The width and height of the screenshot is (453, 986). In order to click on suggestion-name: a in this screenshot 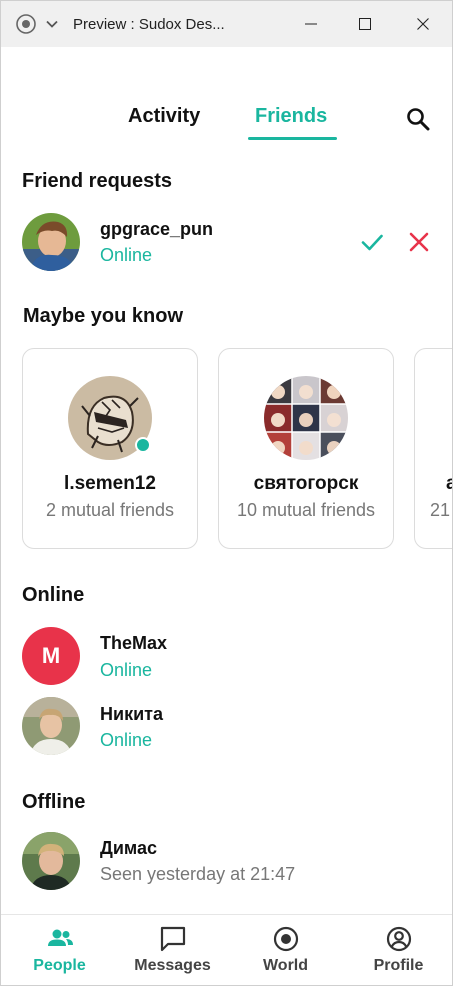, I will do `click(449, 484)`.